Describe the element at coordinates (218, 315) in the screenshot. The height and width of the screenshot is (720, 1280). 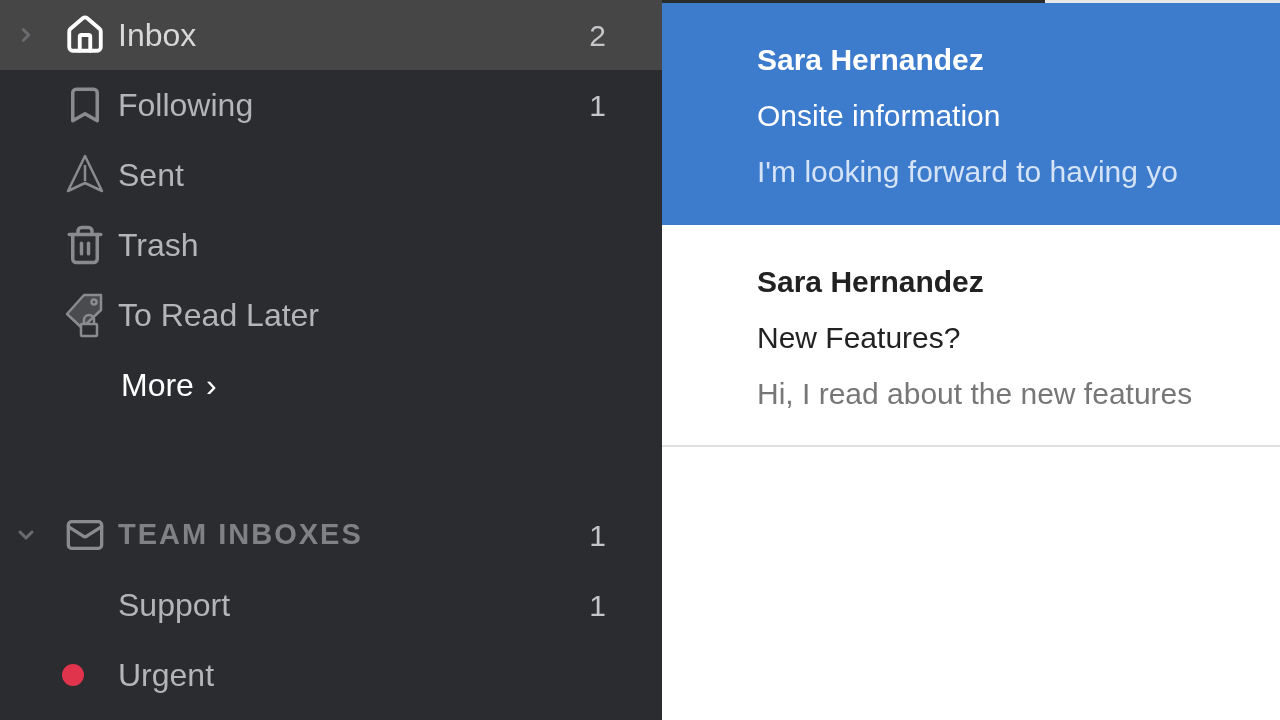
I see `folder-label: To Read Later` at that location.